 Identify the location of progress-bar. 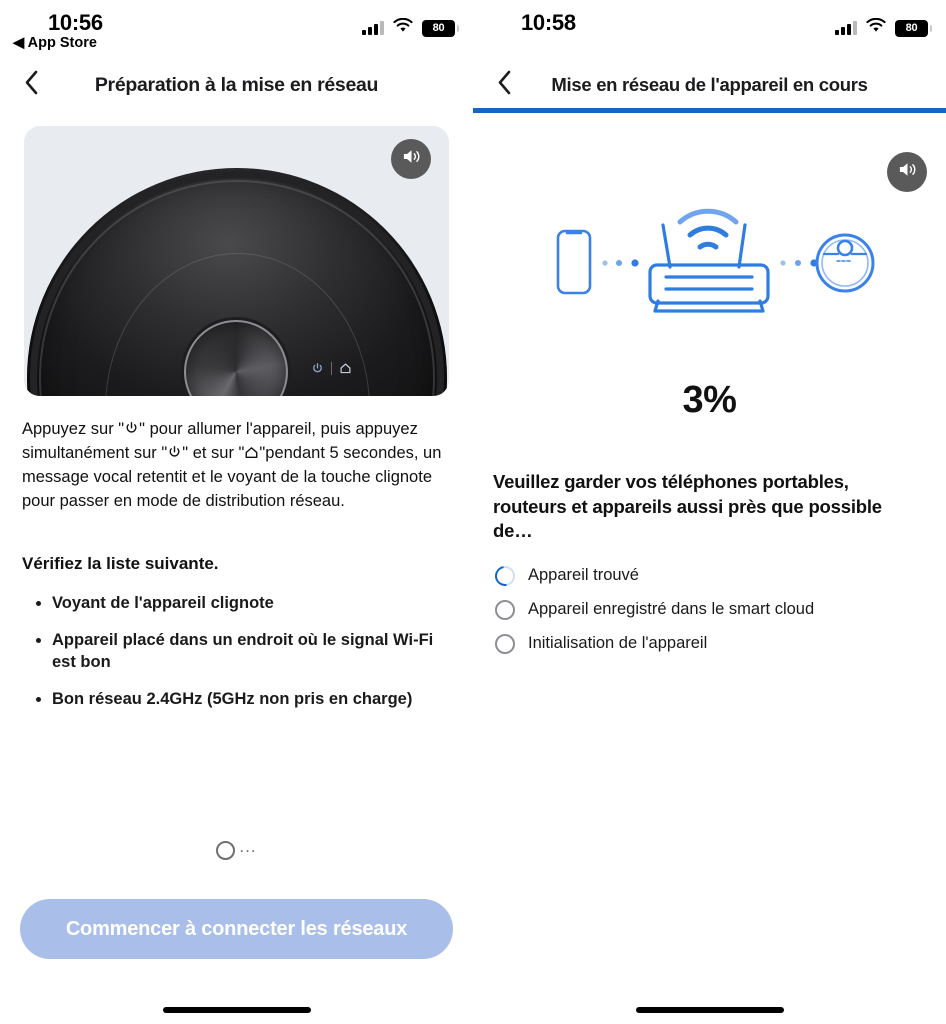
(709, 110).